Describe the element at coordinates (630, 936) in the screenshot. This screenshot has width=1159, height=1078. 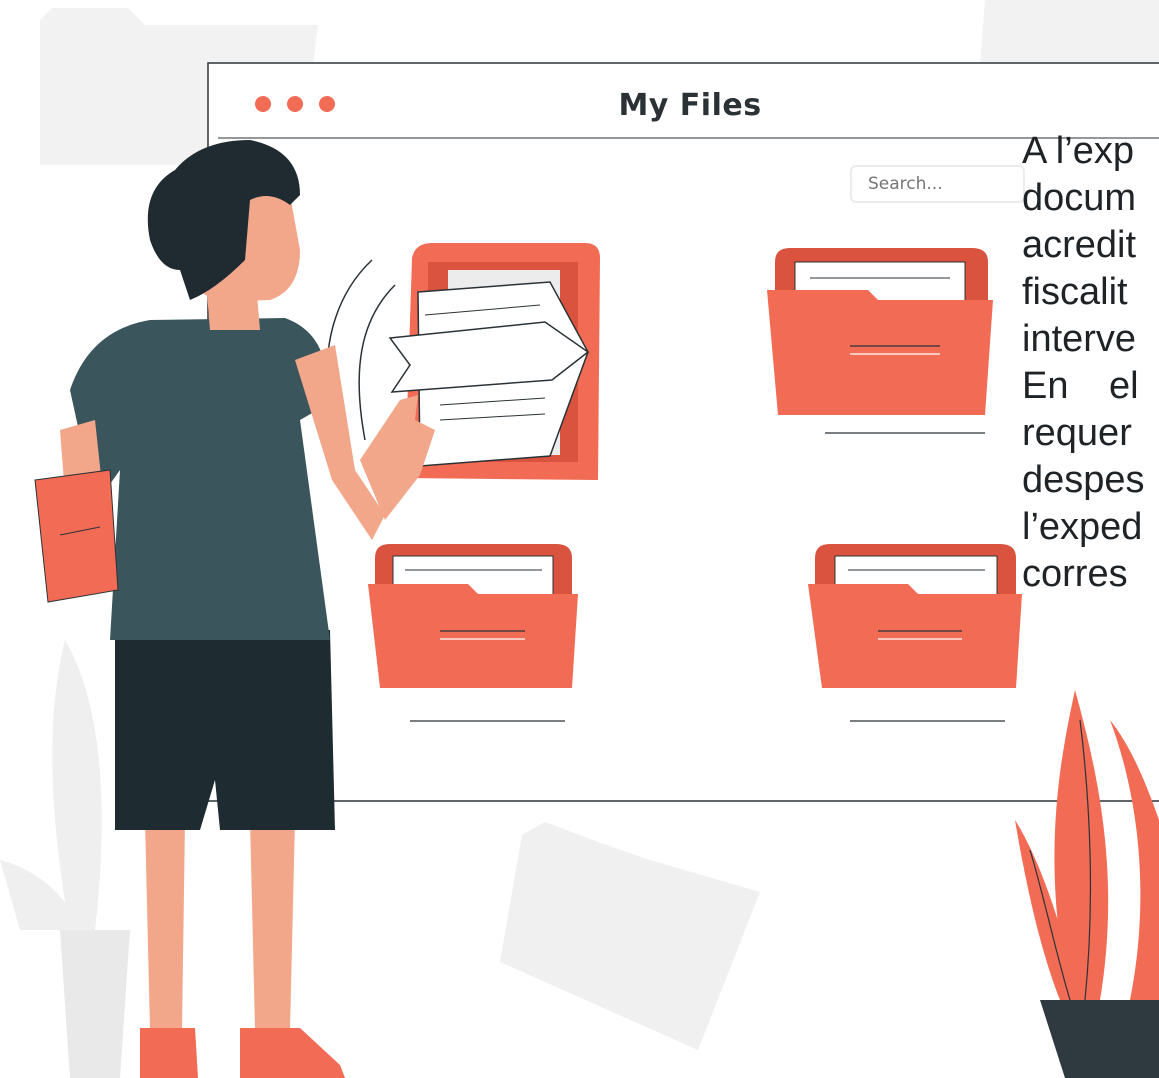
I see `background-folder-bottom` at that location.